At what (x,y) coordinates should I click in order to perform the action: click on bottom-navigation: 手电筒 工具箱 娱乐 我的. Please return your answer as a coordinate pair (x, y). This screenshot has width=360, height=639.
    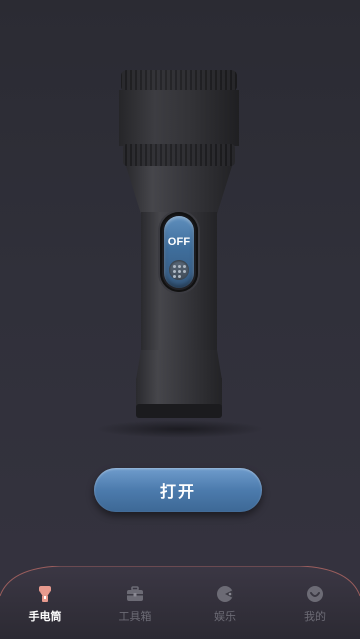
    Looking at the image, I should click on (180, 602).